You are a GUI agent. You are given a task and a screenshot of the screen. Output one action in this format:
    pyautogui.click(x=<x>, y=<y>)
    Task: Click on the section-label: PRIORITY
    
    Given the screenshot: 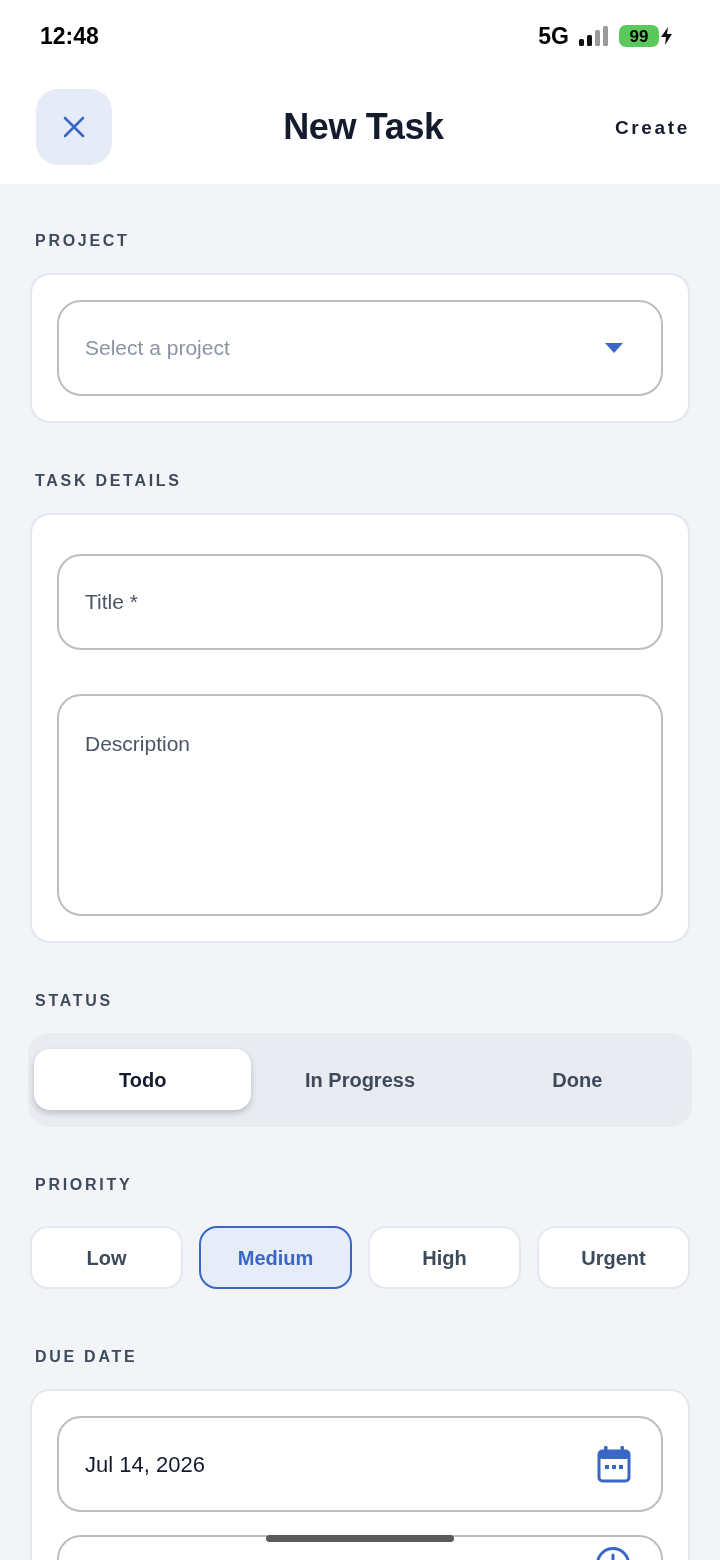 What is the action you would take?
    pyautogui.click(x=84, y=1185)
    